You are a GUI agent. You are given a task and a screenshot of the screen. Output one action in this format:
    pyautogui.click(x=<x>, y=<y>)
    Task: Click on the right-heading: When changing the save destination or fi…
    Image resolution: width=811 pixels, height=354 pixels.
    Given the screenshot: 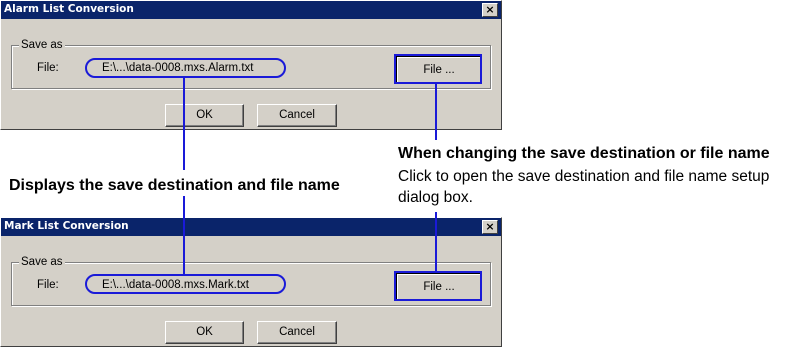 What is the action you would take?
    pyautogui.click(x=584, y=153)
    